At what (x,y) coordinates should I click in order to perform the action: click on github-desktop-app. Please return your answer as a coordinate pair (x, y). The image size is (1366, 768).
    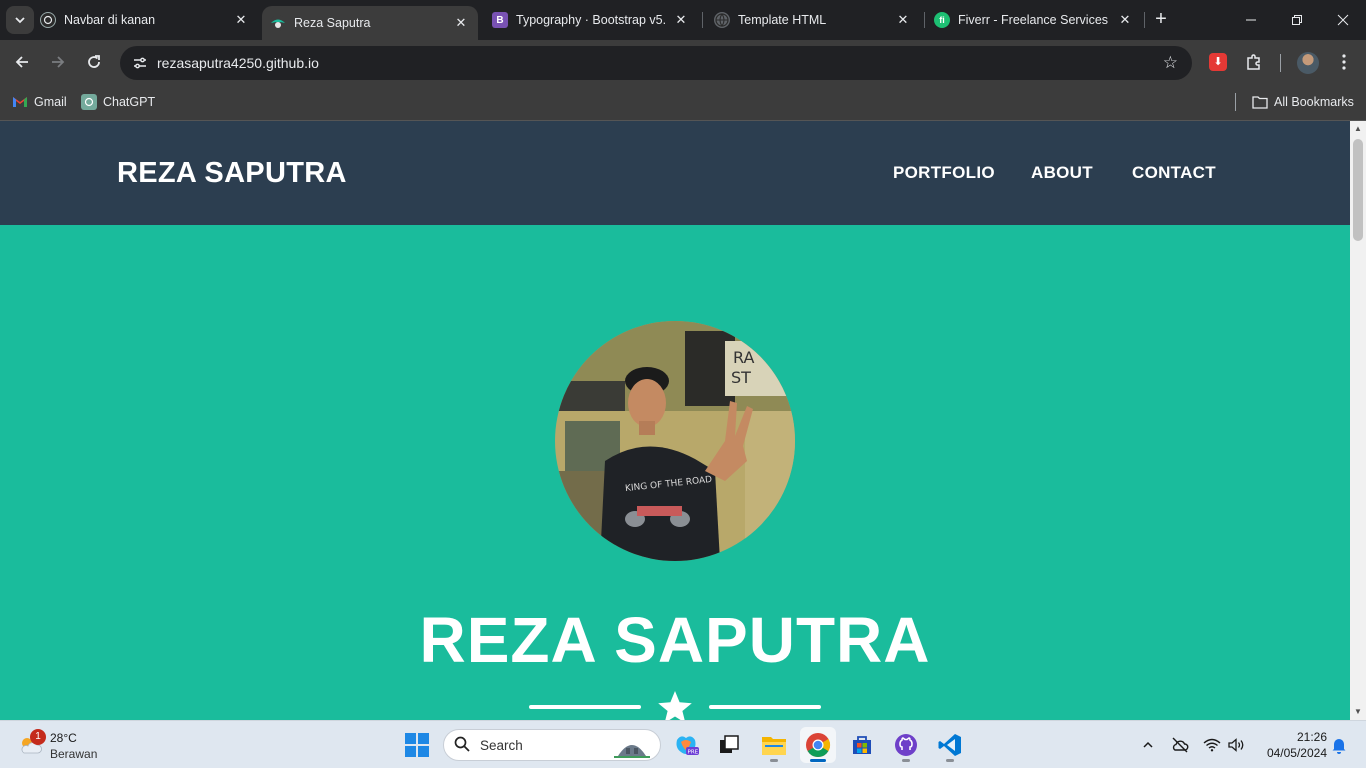
    Looking at the image, I should click on (906, 745).